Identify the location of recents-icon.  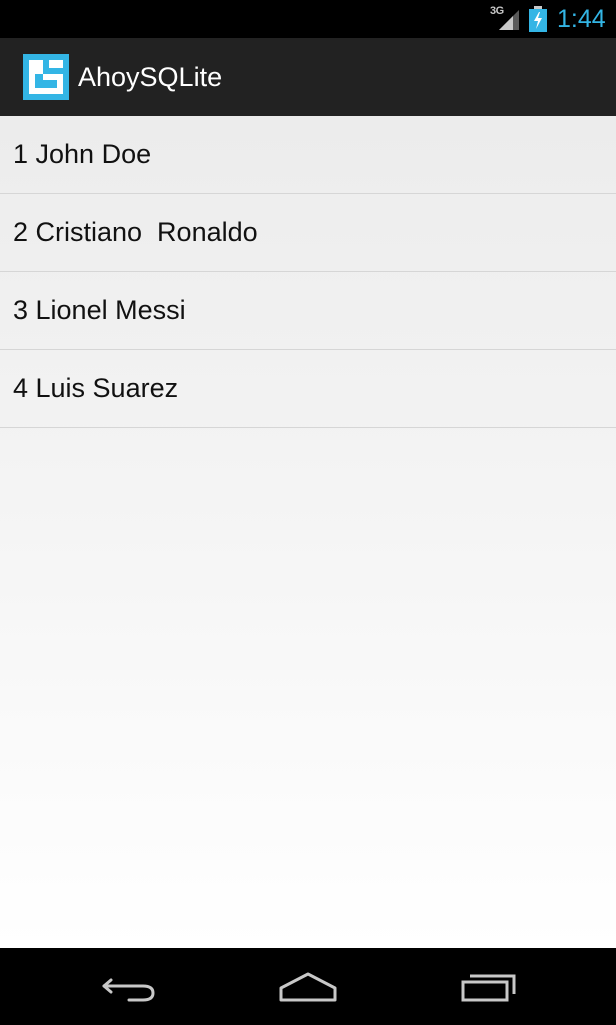
(490, 986).